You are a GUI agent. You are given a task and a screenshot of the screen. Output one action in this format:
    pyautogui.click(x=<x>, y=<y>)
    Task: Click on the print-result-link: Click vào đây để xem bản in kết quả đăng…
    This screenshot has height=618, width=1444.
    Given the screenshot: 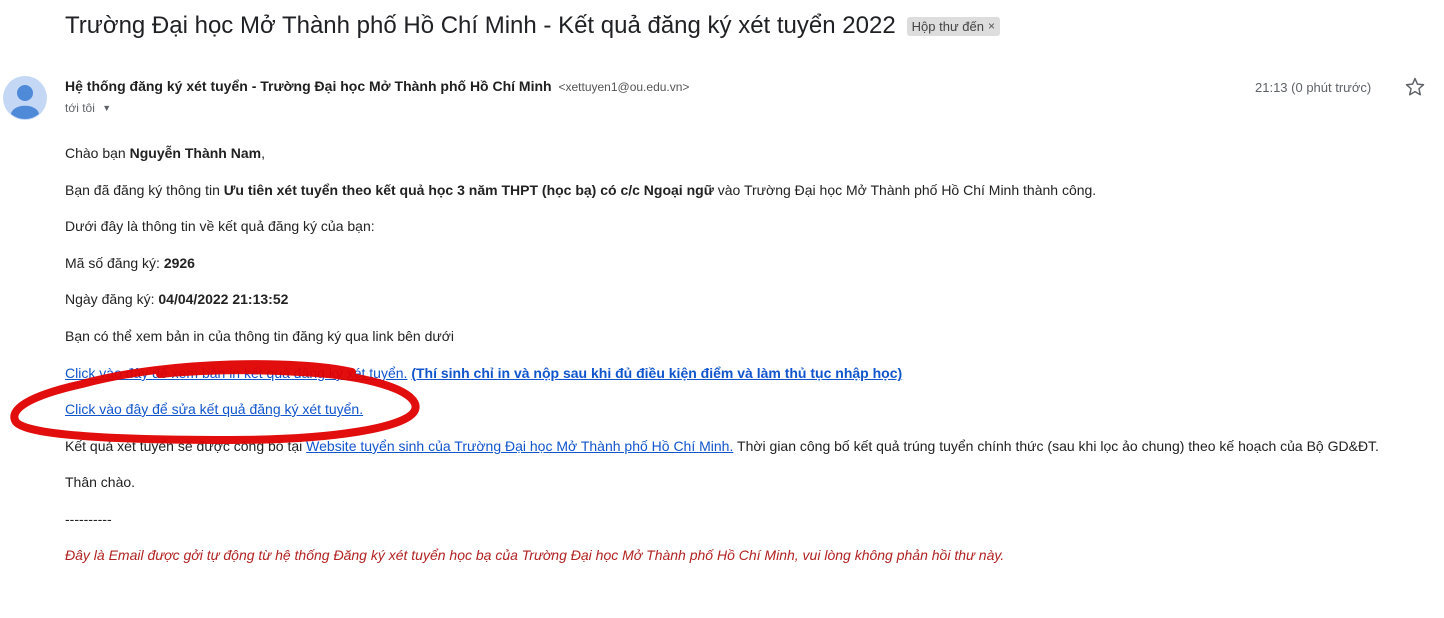 What is the action you would take?
    pyautogui.click(x=236, y=373)
    